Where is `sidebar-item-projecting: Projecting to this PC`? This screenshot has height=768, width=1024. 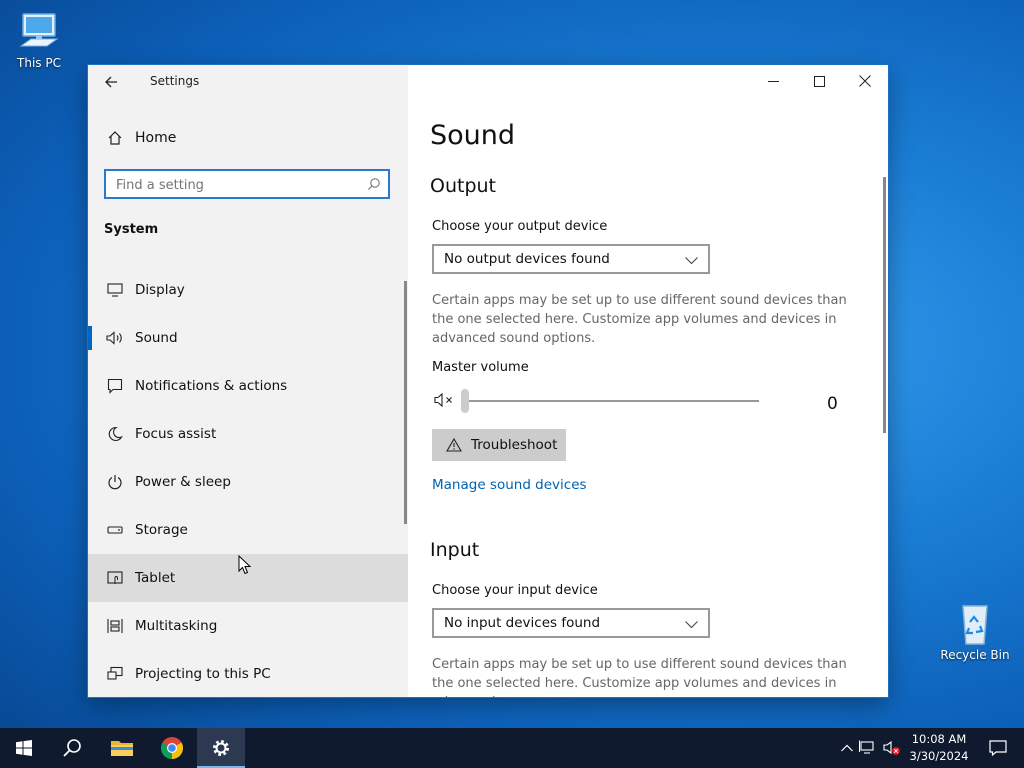
sidebar-item-projecting: Projecting to this PC is located at coordinates (248, 673).